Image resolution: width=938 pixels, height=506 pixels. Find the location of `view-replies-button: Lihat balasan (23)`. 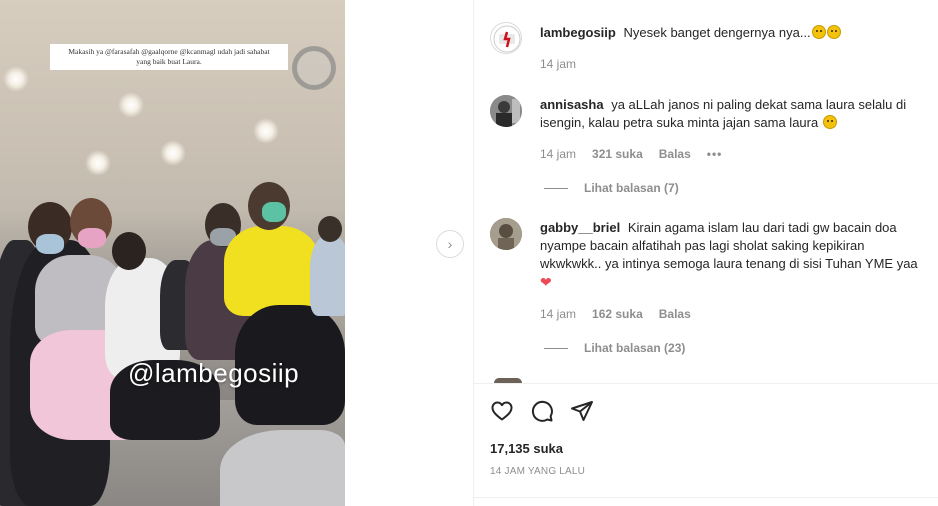

view-replies-button: Lihat balasan (23) is located at coordinates (614, 348).